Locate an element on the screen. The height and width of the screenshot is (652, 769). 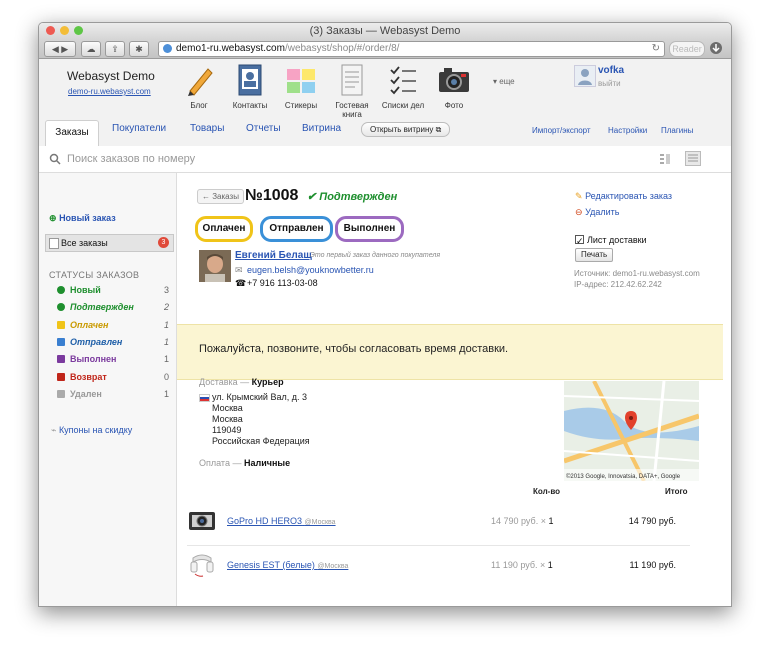
customer-name: Евгений Белащ is located at coordinates (273, 255).